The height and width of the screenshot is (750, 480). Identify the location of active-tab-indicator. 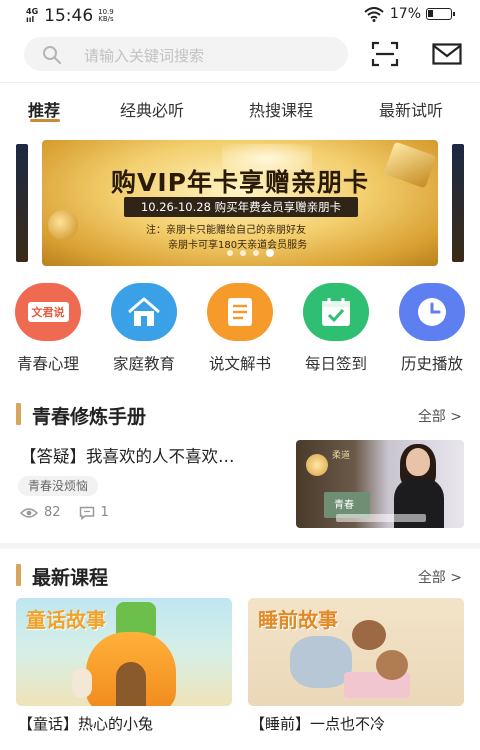
(45, 120).